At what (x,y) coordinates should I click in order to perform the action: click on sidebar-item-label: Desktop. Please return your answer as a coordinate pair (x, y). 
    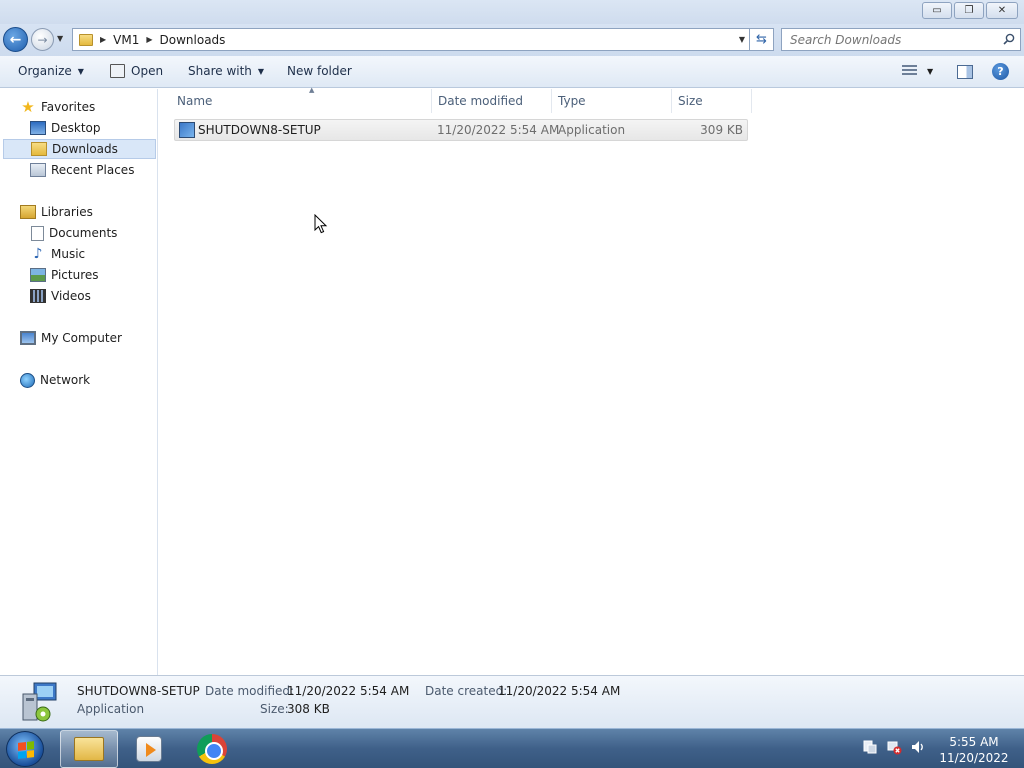
    Looking at the image, I should click on (76, 128).